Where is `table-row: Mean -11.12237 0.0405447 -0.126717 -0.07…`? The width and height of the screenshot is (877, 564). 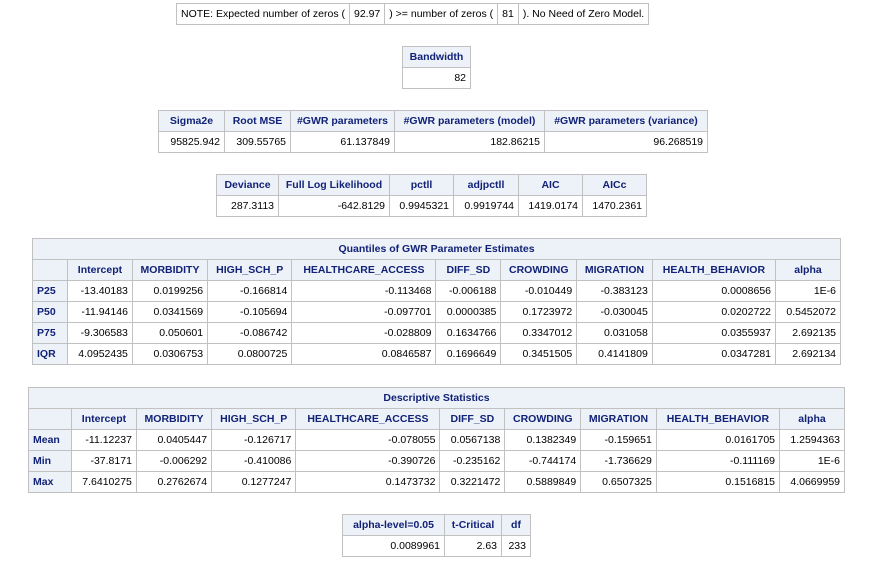 table-row: Mean -11.12237 0.0405447 -0.126717 -0.07… is located at coordinates (436, 440).